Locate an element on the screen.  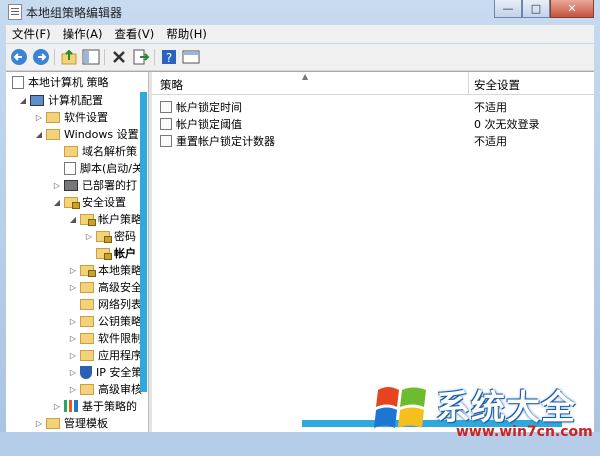
tree-item-advanced-audit: ▷ 高级审核 is located at coordinates (105, 389).